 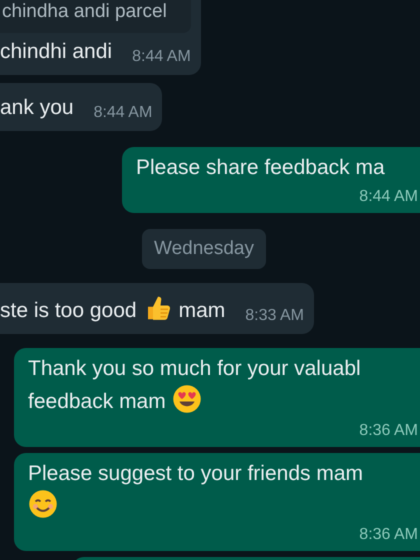 What do you see at coordinates (195, 473) in the screenshot?
I see `message-text: Please suggest to your friends mam` at bounding box center [195, 473].